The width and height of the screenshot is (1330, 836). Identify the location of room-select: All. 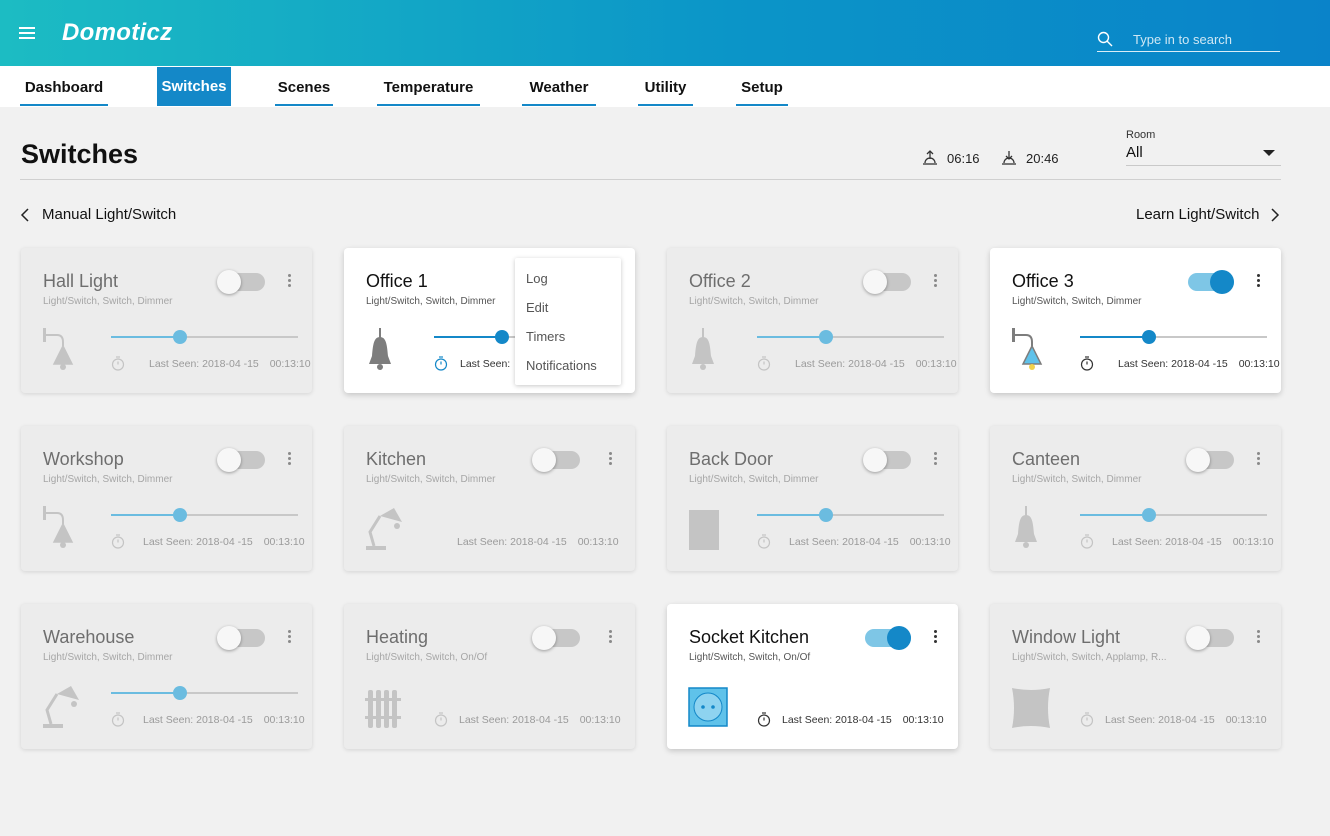
(1203, 155).